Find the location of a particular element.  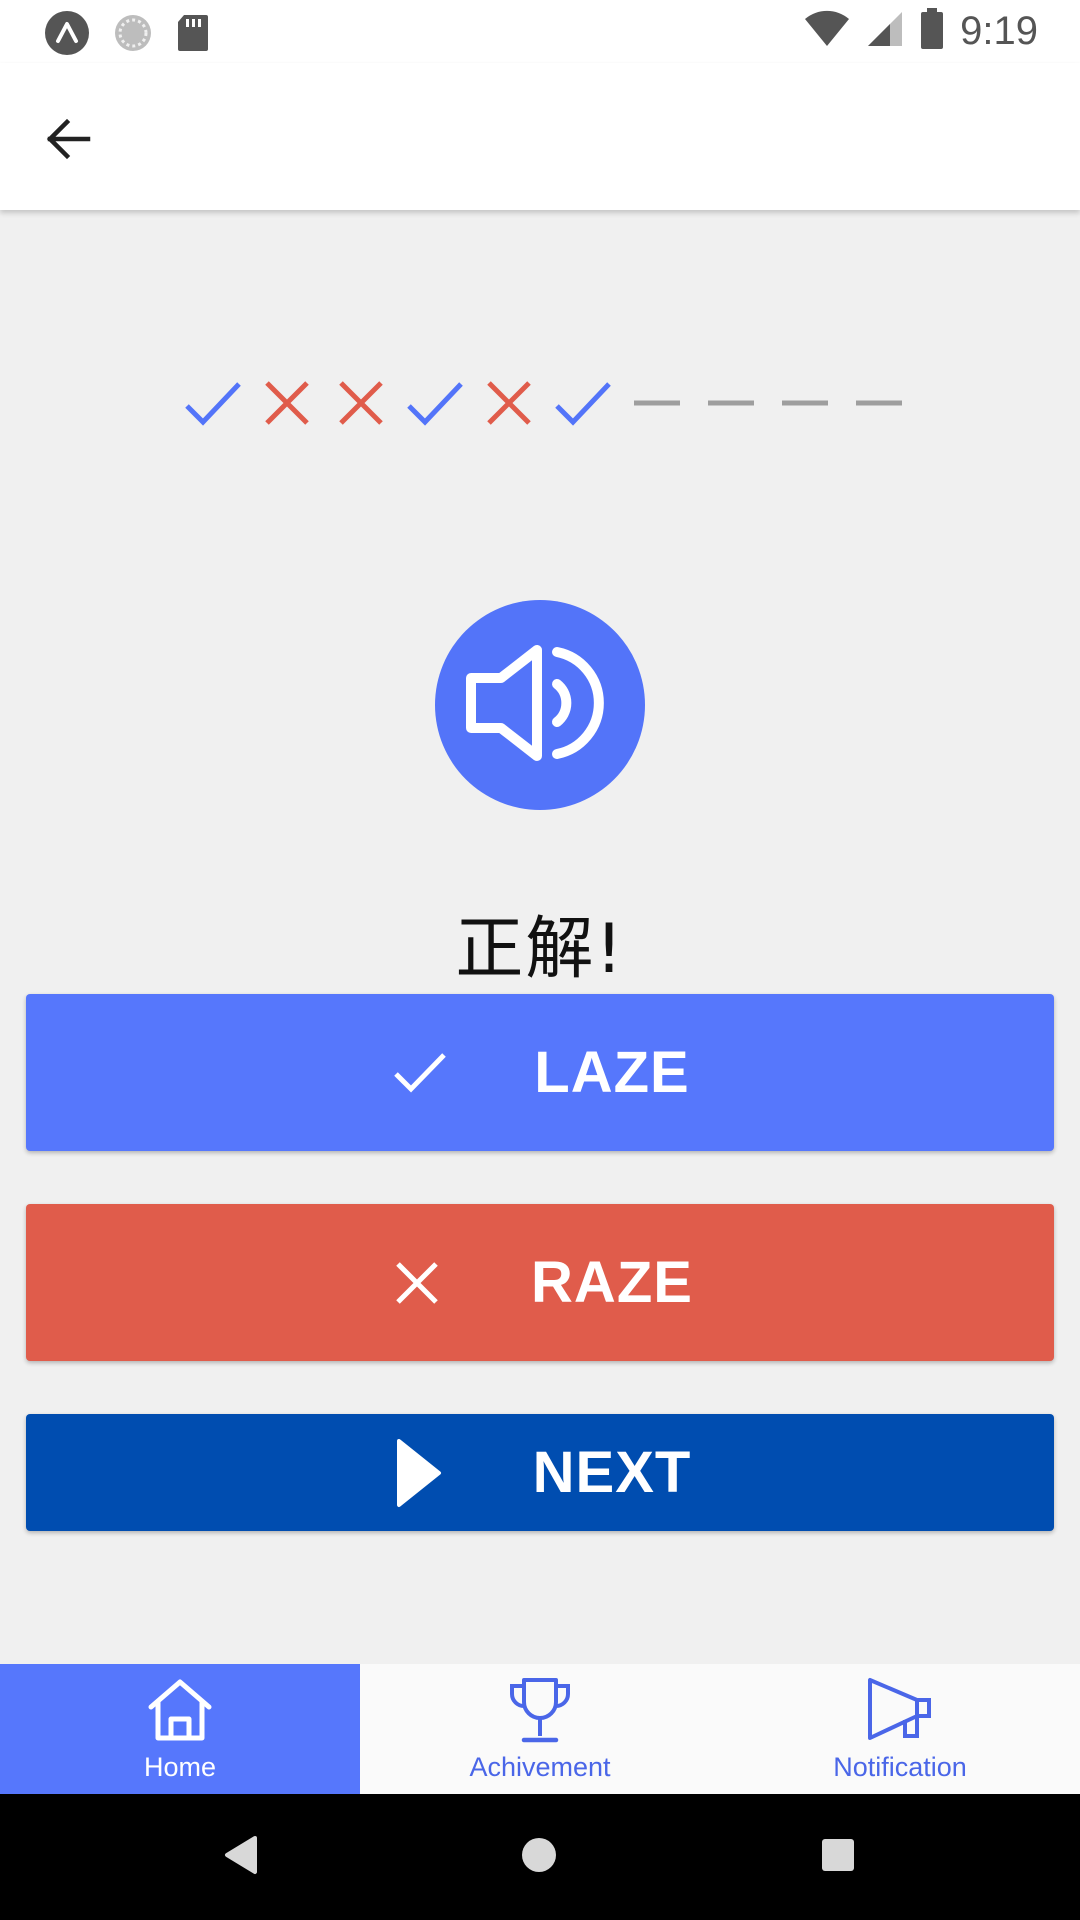

nav-item-achivement: Achivement is located at coordinates (540, 1729).